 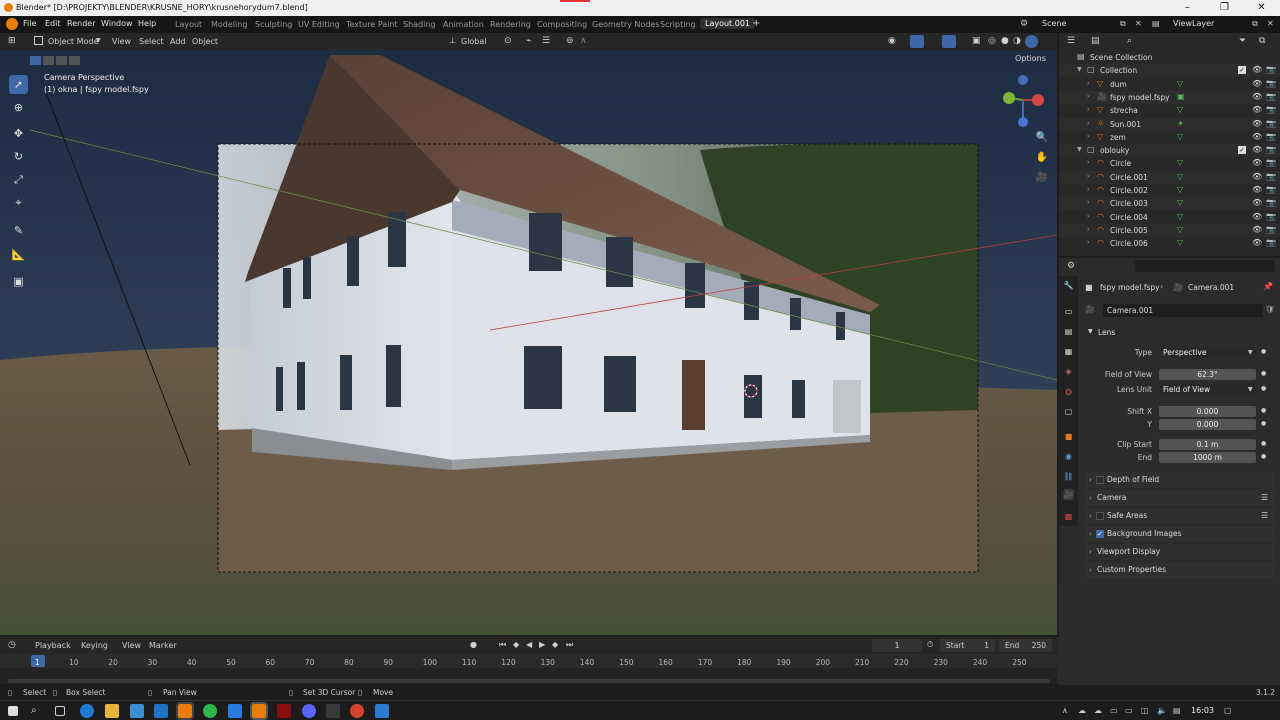 What do you see at coordinates (60, 711) in the screenshot?
I see `task-view-icon` at bounding box center [60, 711].